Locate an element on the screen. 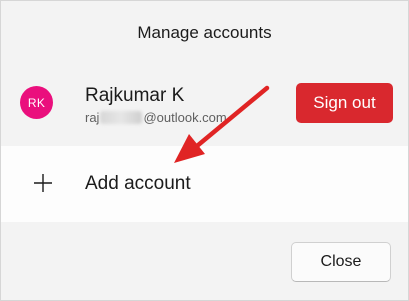 The height and width of the screenshot is (301, 409). sign-out-button: Sign out is located at coordinates (344, 103).